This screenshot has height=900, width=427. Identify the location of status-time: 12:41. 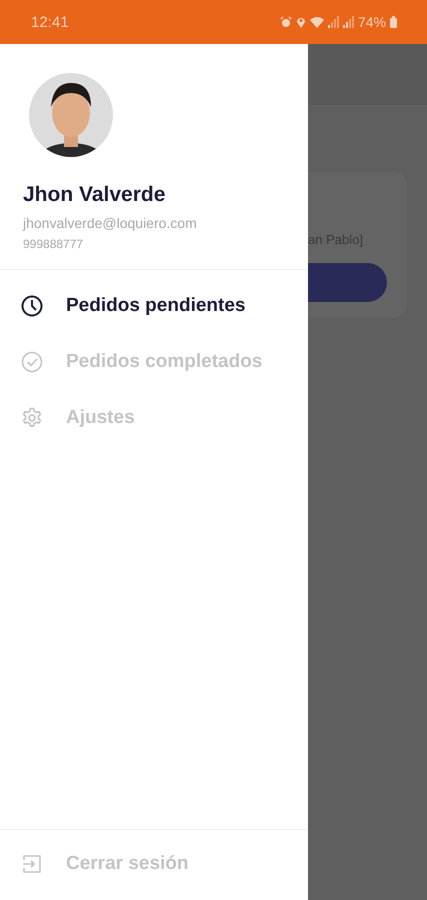
(50, 22).